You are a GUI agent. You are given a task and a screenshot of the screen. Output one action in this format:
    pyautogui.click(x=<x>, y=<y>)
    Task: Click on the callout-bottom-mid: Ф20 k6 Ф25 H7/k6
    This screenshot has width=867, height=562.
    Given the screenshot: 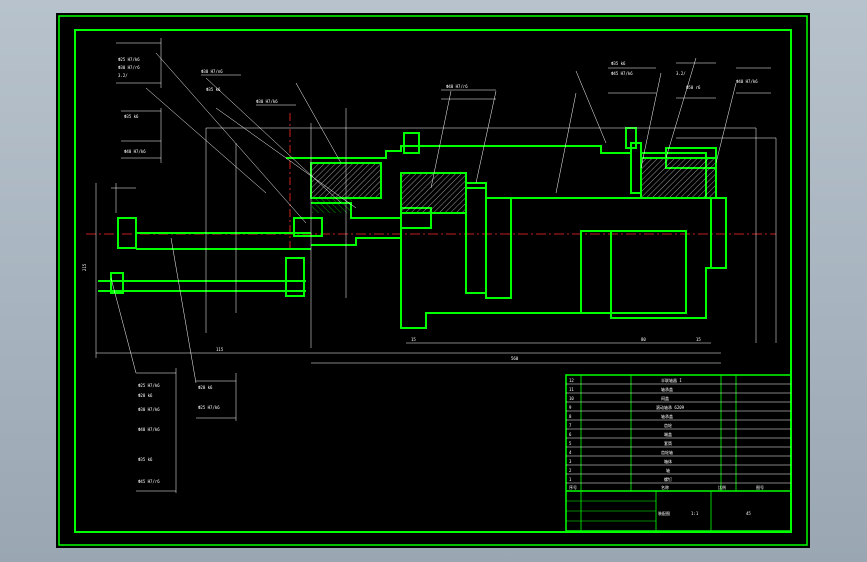 What is the action you would take?
    pyautogui.click(x=216, y=397)
    